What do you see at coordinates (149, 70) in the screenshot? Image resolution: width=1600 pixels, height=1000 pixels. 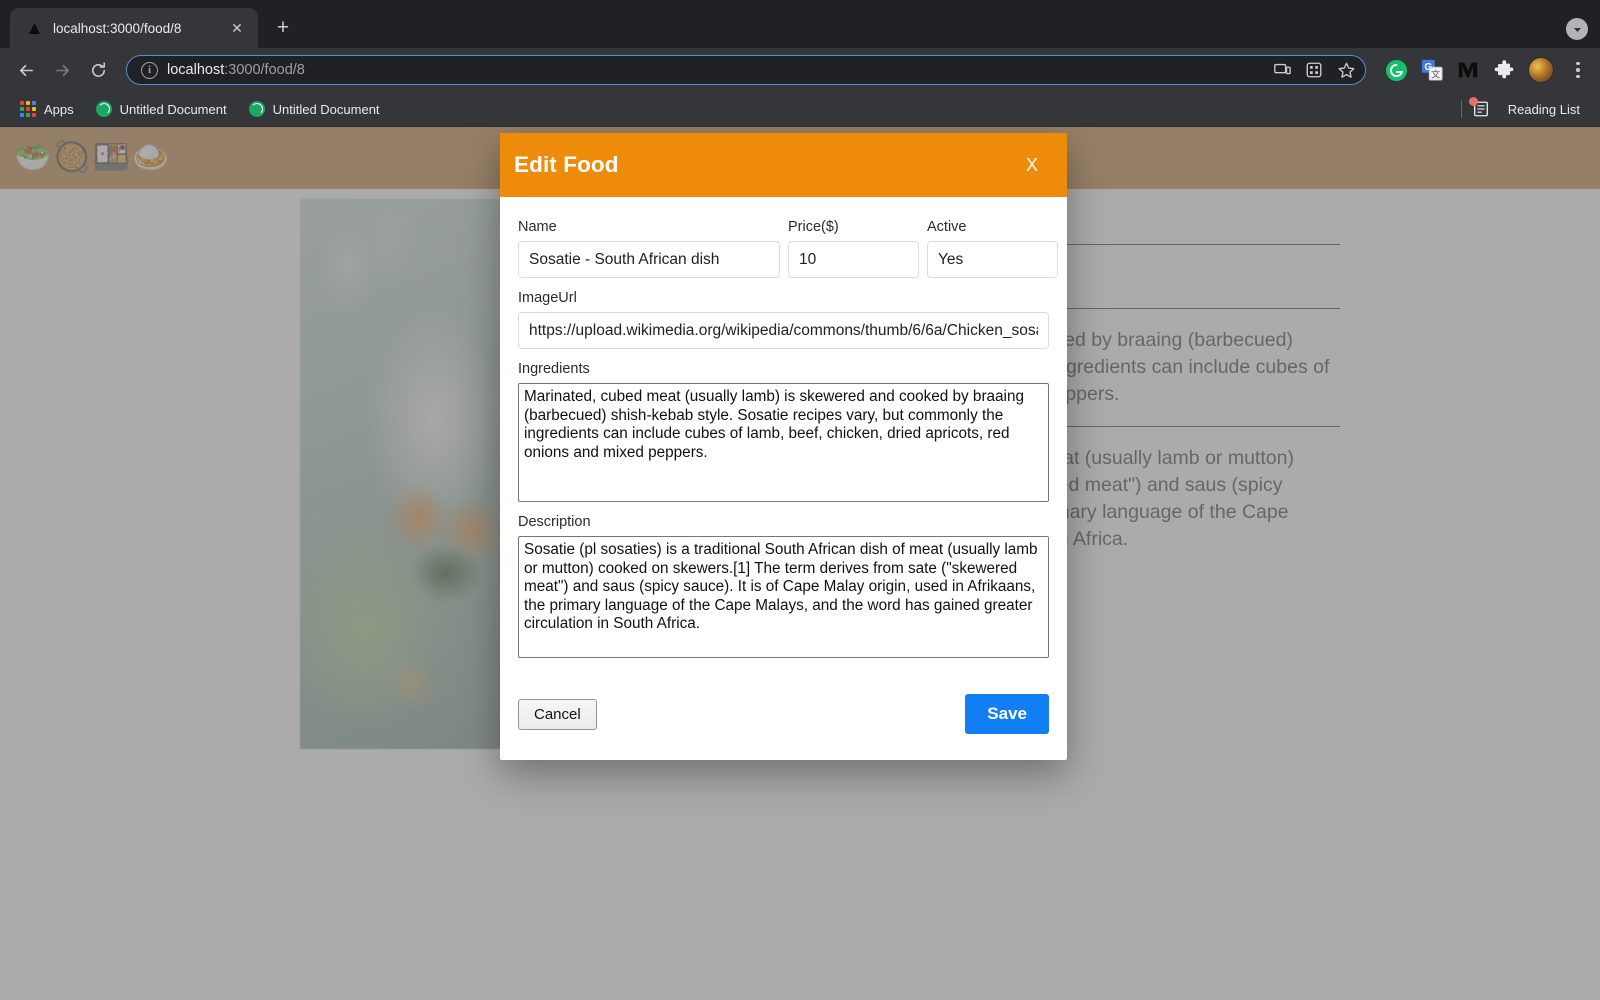 I see `site-info-icon: i` at bounding box center [149, 70].